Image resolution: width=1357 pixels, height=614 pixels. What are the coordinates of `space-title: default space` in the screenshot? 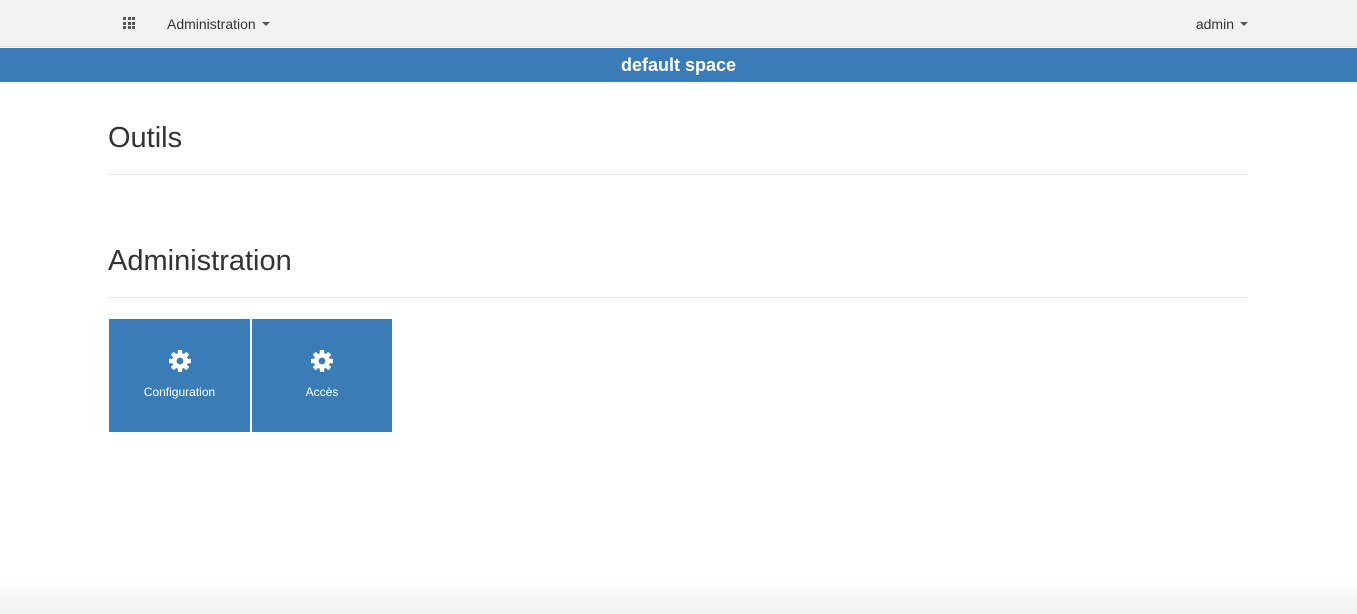 It's located at (678, 64).